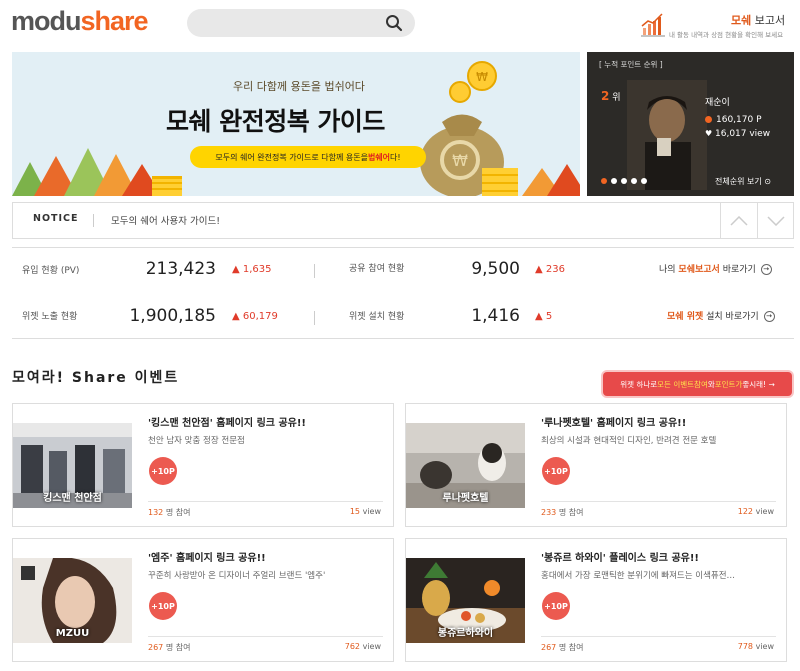 Image resolution: width=800 pixels, height=671 pixels. What do you see at coordinates (605, 96) in the screenshot?
I see `rank-number-value: 2` at bounding box center [605, 96].